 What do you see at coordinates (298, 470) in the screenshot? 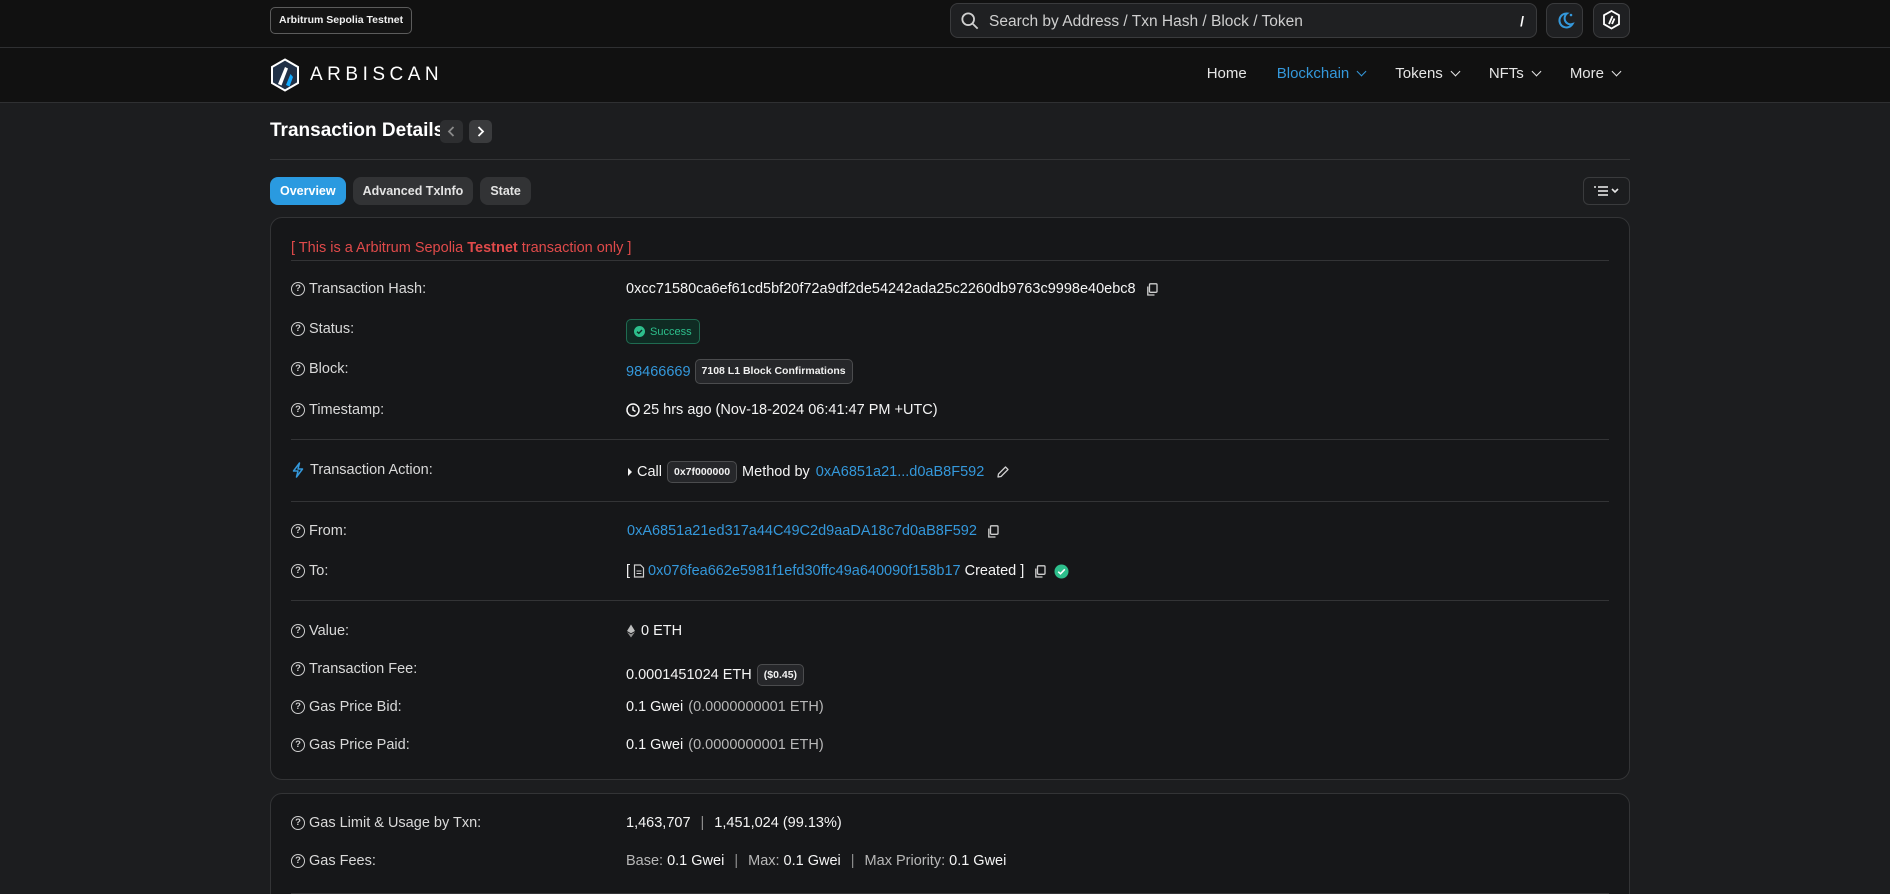
I see `lightning-icon` at bounding box center [298, 470].